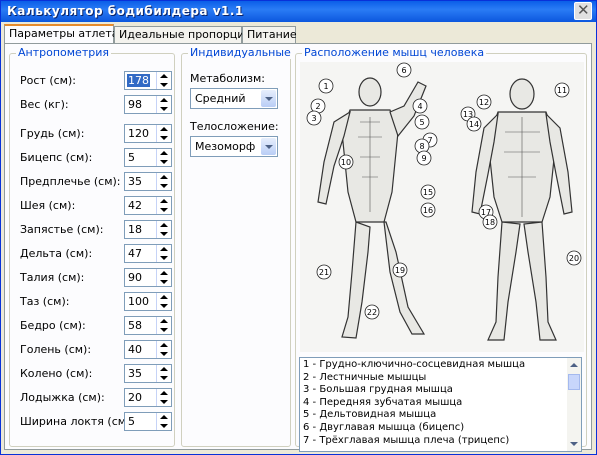 Image resolution: width=597 pixels, height=455 pixels. I want to click on close-button: ✕, so click(583, 10).